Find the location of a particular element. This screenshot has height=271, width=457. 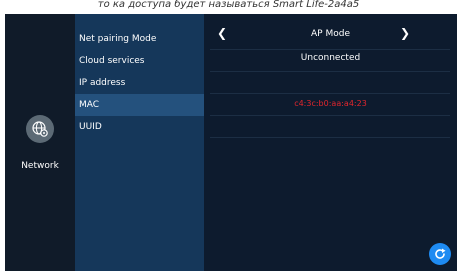

menu-item-cloud-services: Cloud services is located at coordinates (139, 61).